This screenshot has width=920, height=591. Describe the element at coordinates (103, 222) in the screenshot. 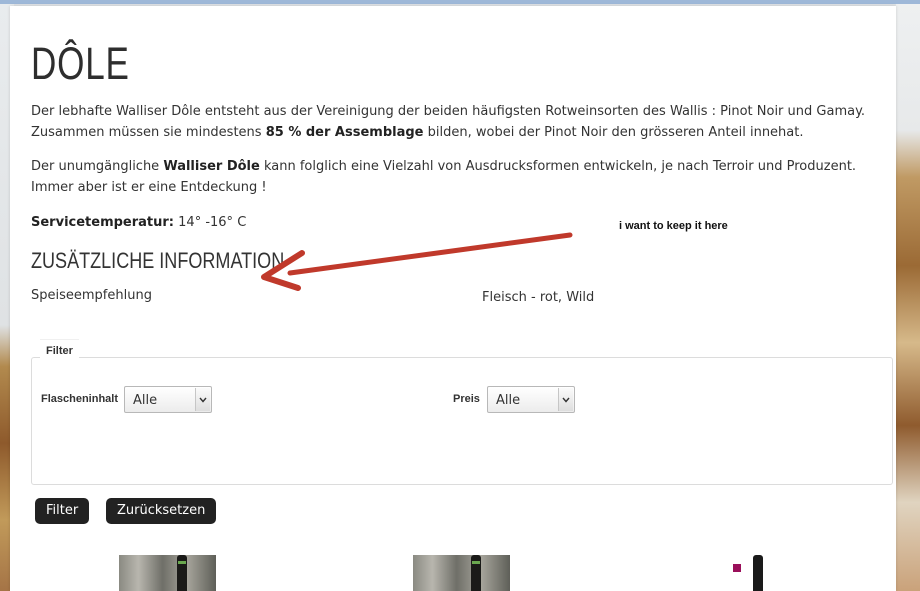

I see `service-temperature-label: Servicetemperatur:` at that location.